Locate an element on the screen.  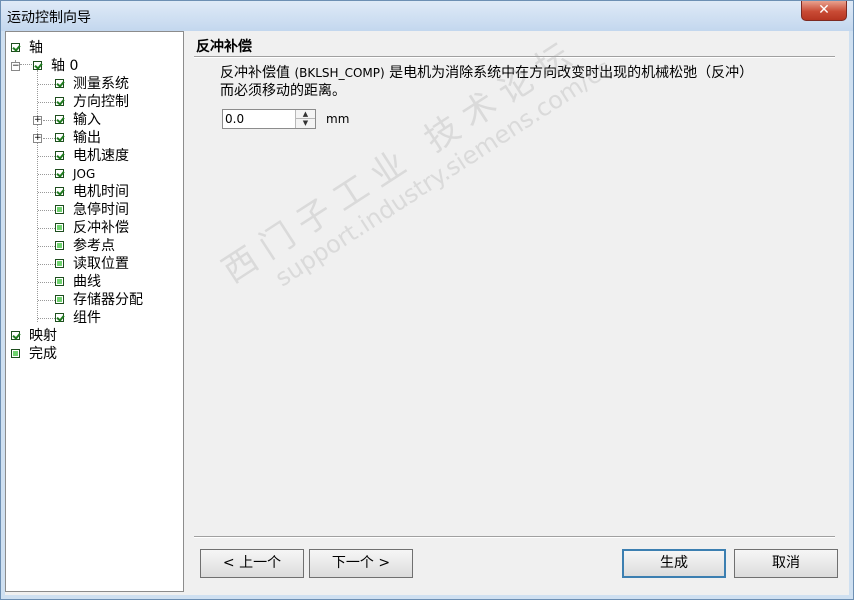
window-title: 运动控制向导 is located at coordinates (49, 18).